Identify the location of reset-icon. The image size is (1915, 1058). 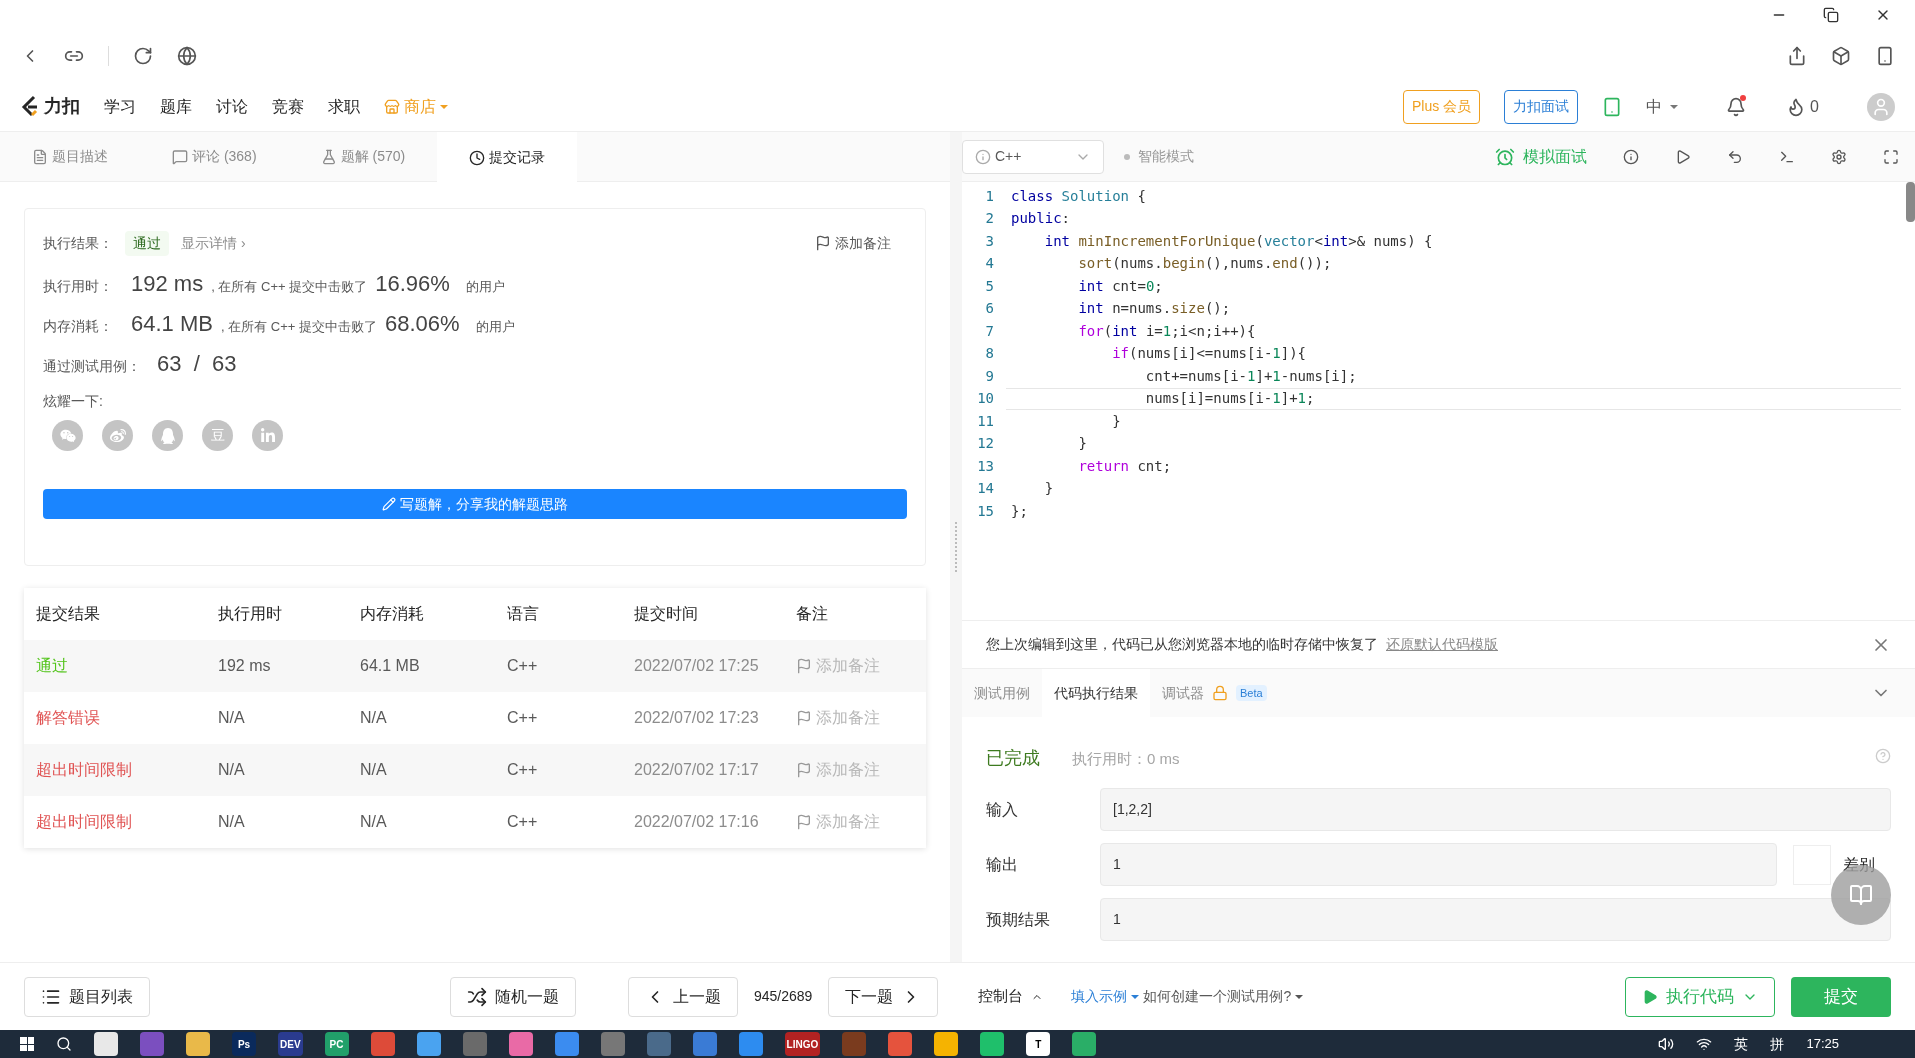
(1735, 156).